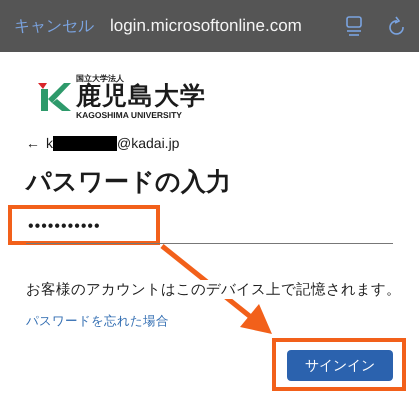  I want to click on forgot-password-link: パスワードを忘れた場合, so click(97, 321).